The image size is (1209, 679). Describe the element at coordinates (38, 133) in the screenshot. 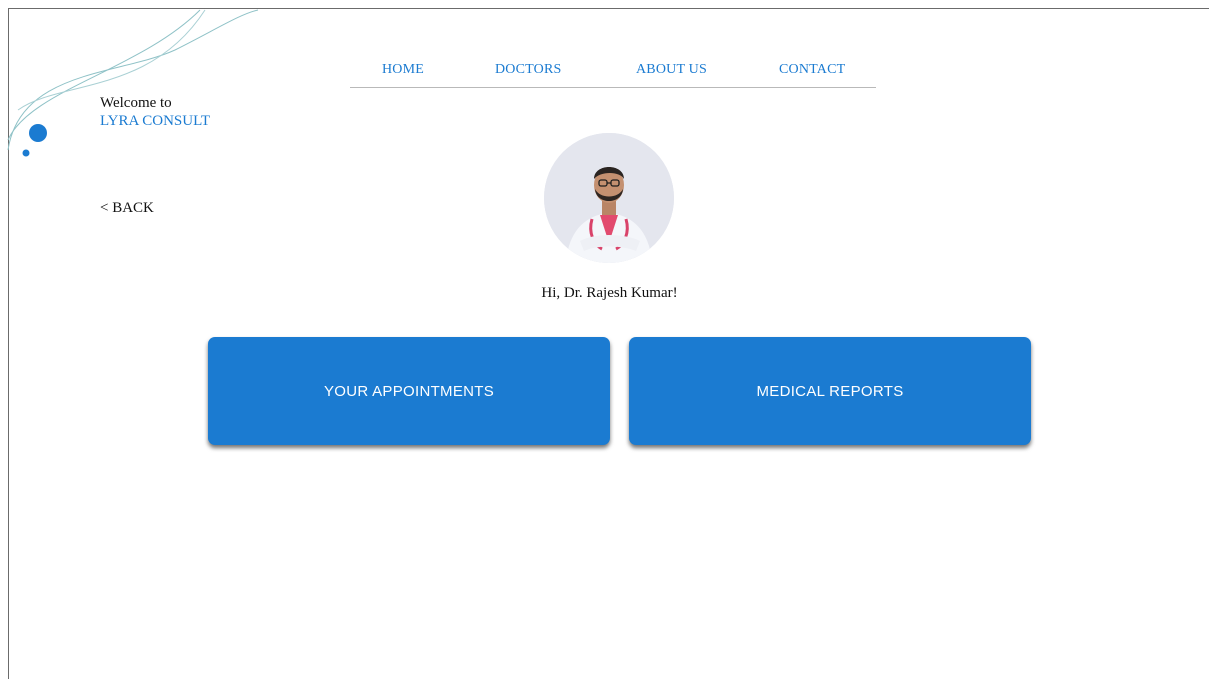

I see `decor-dot-large` at that location.